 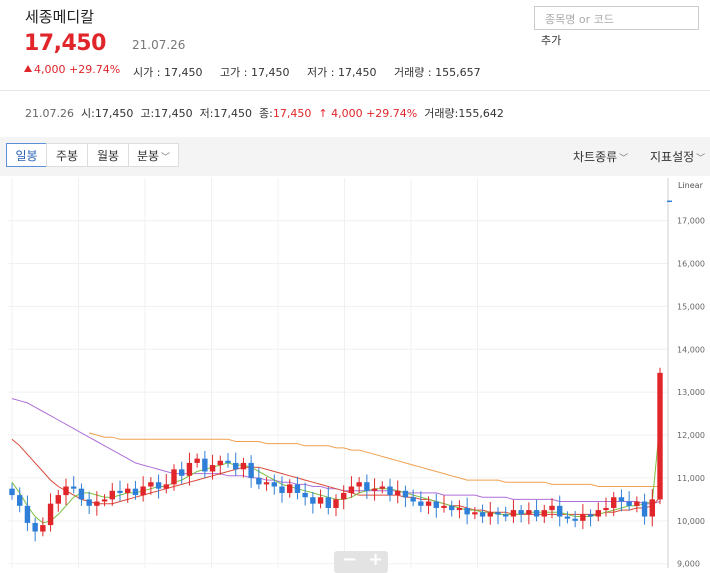 I want to click on volume-stat: 거래량 : 155,657, so click(x=437, y=72).